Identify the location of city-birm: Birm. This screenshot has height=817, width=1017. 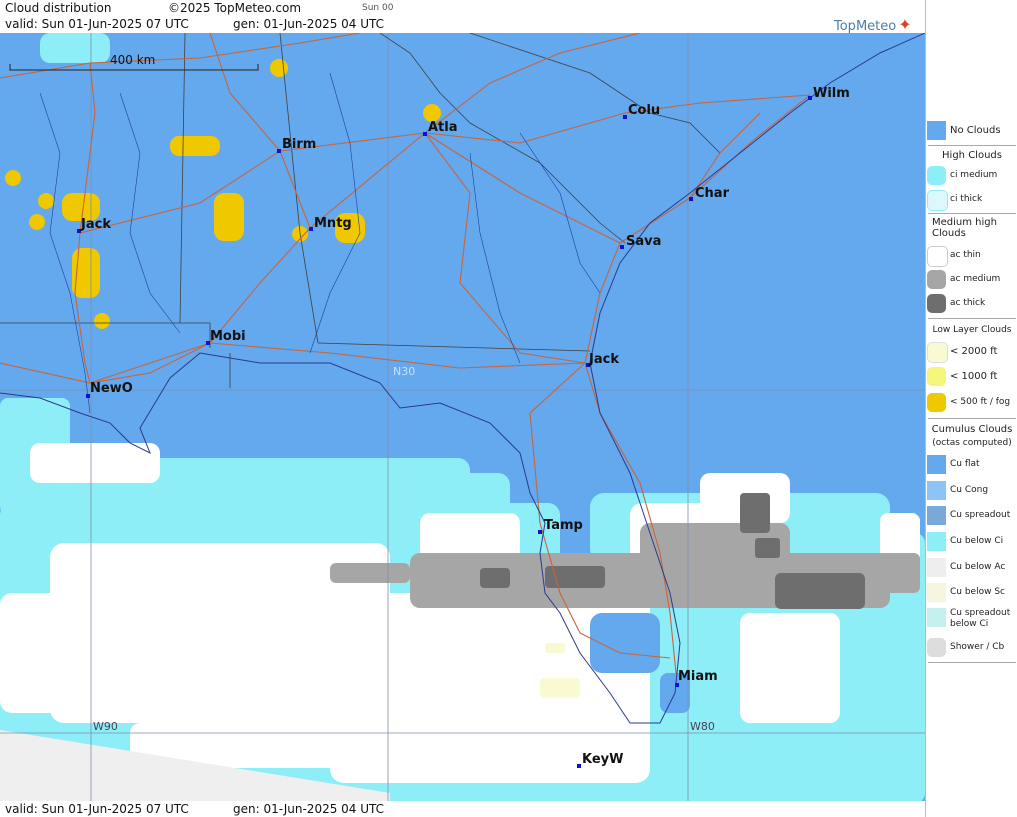
(296, 145).